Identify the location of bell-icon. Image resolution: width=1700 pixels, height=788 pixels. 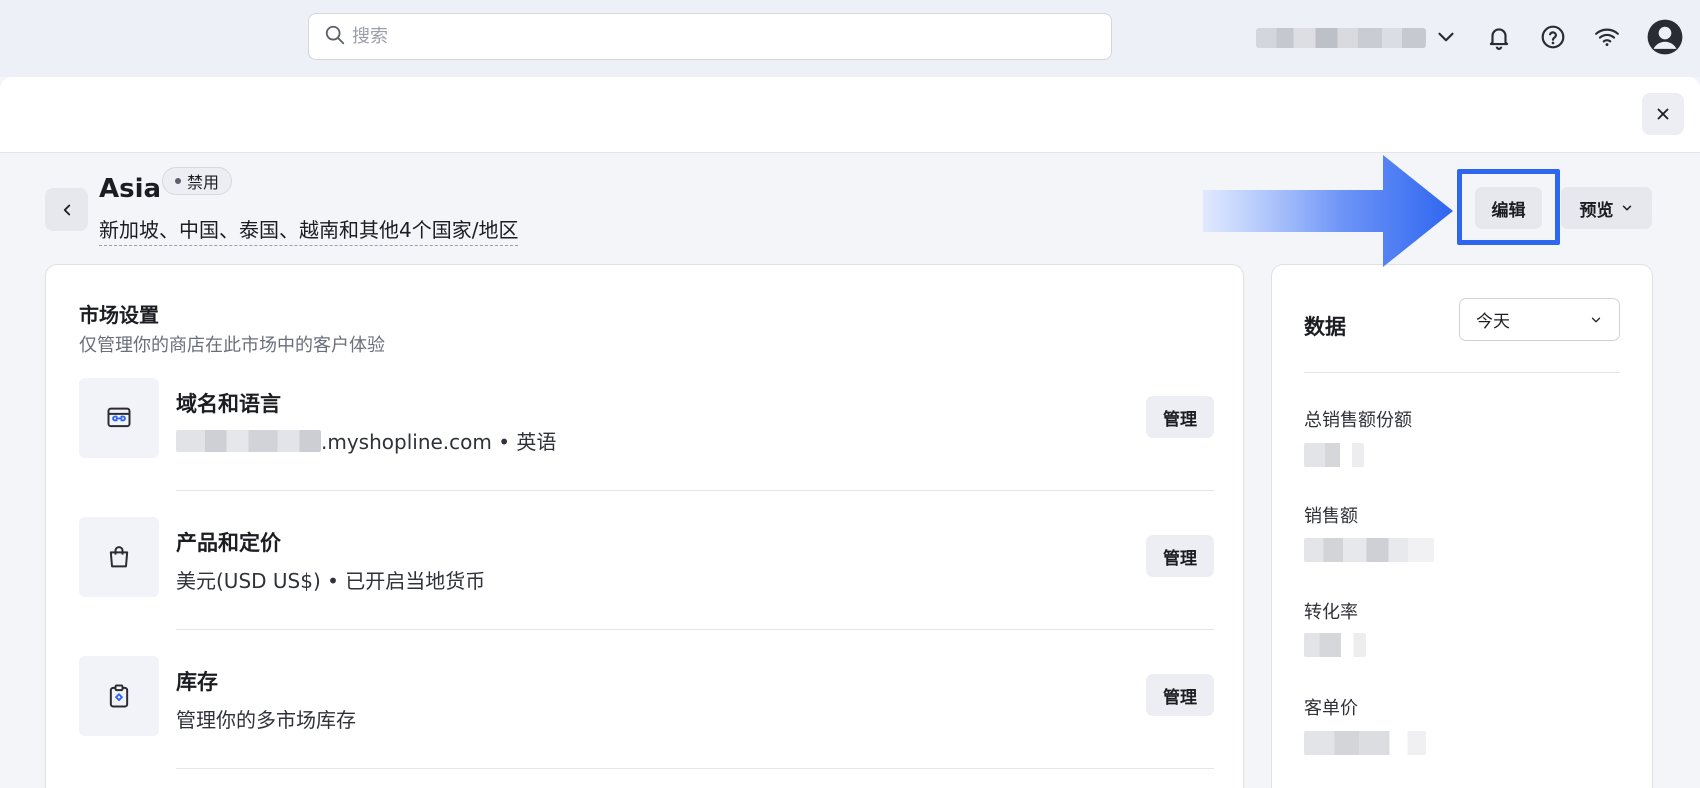
(1499, 37).